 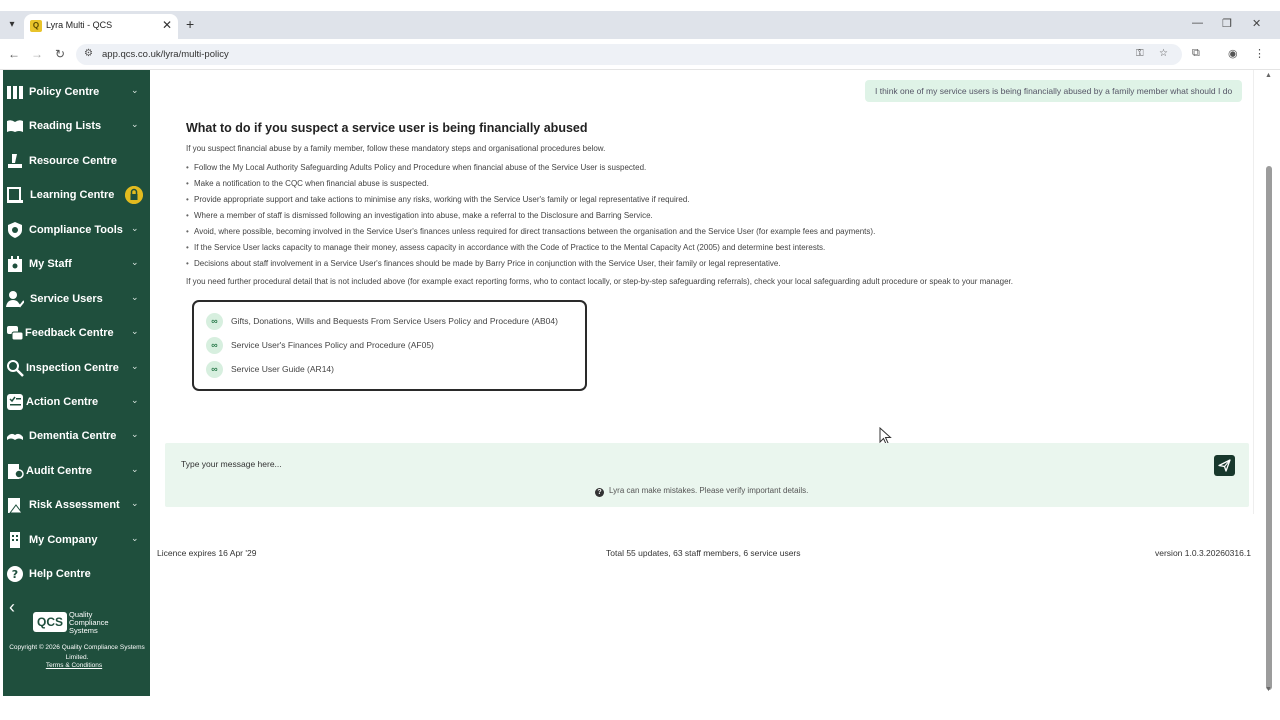 I want to click on browser-tab-bar: ▾ Q Lyra Multi - QCS ✕ + — ❐ ✕, so click(x=640, y=25).